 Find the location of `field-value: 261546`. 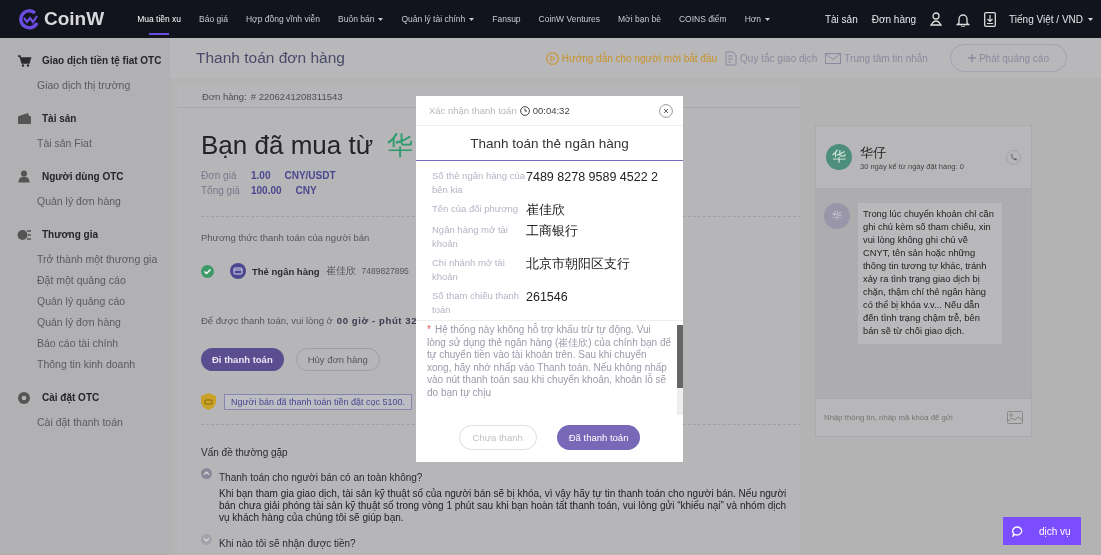

field-value: 261546 is located at coordinates (547, 297).